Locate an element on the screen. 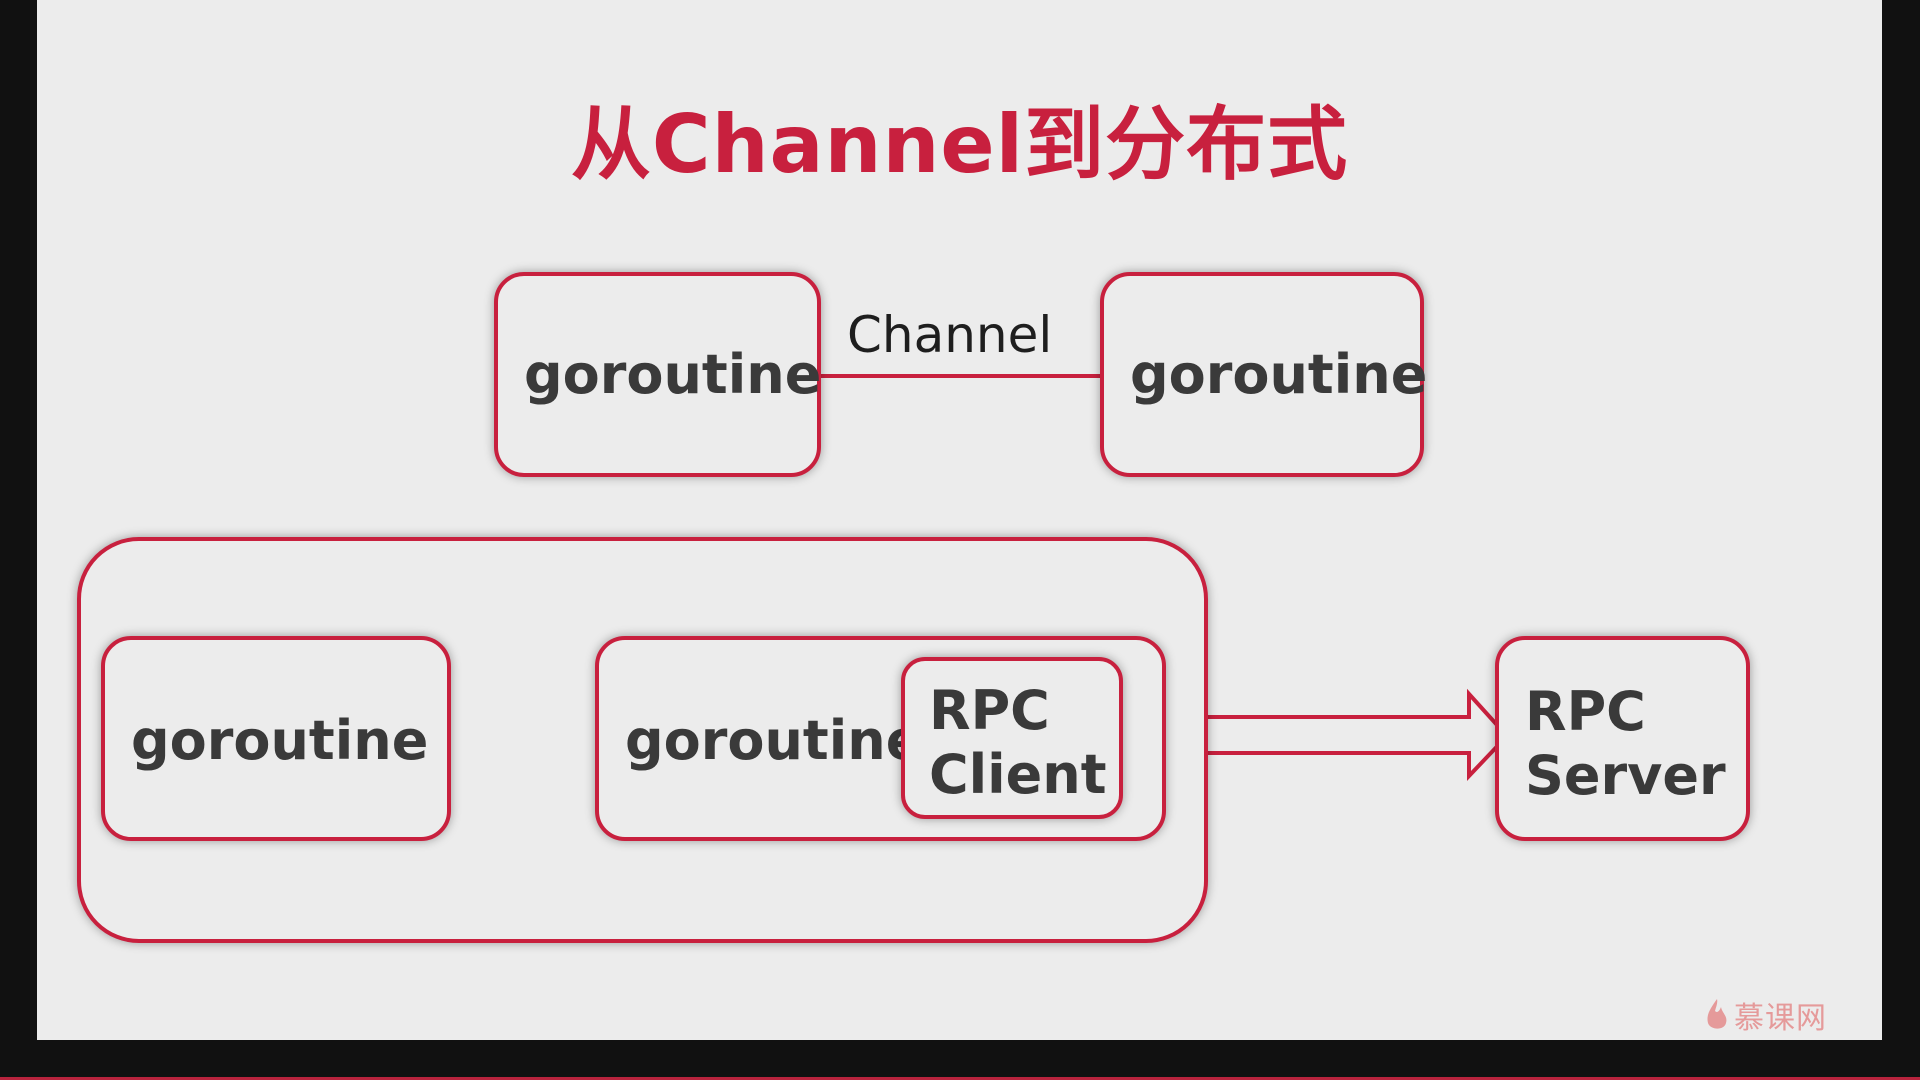  rpc-client-label-line1: RPC is located at coordinates (989, 710).